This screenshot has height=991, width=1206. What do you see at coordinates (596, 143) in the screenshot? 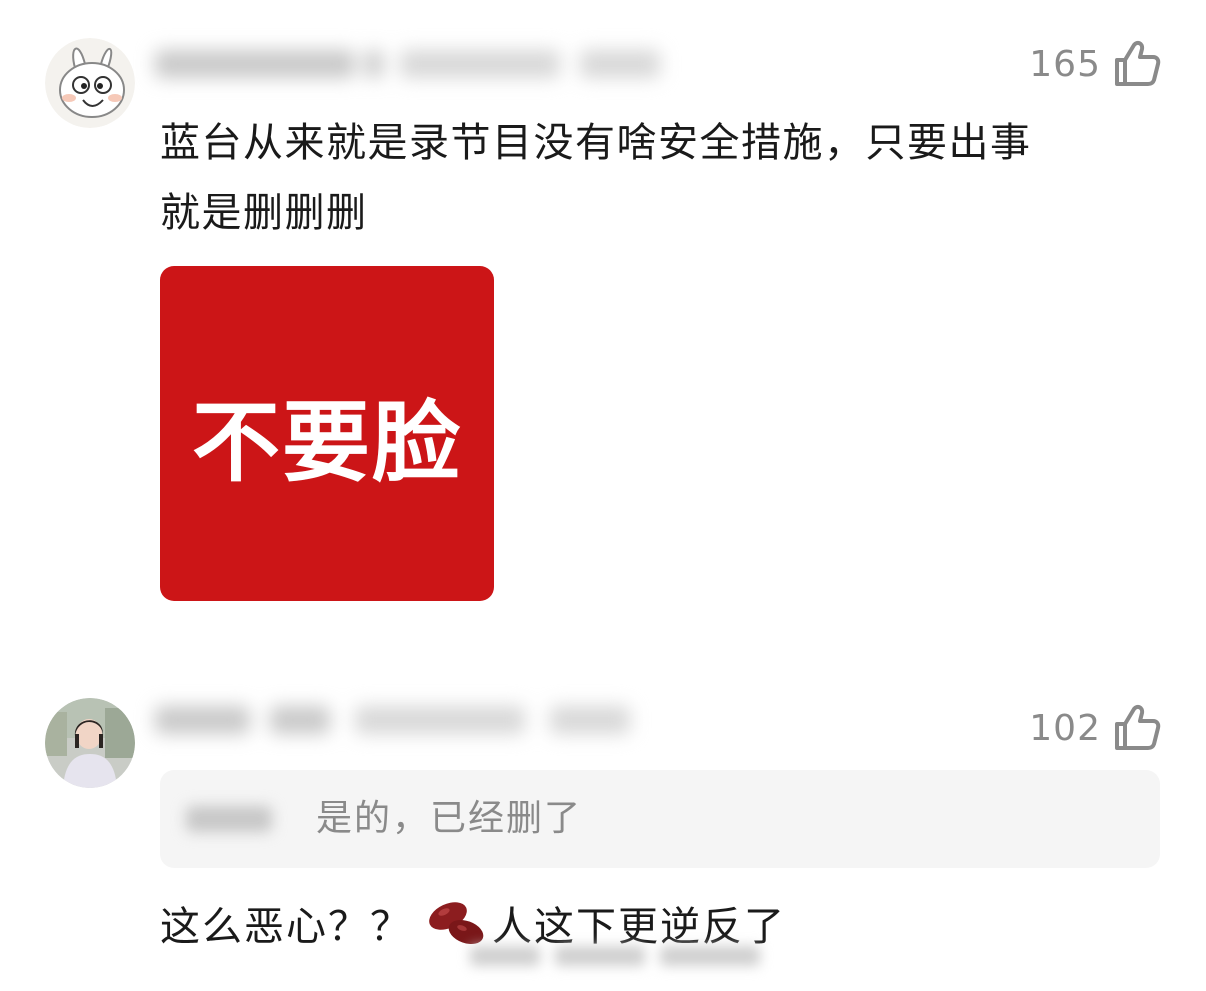
I see `comment-text-line: 蓝台从来就是录节目没有啥安全措施，只要出事` at bounding box center [596, 143].